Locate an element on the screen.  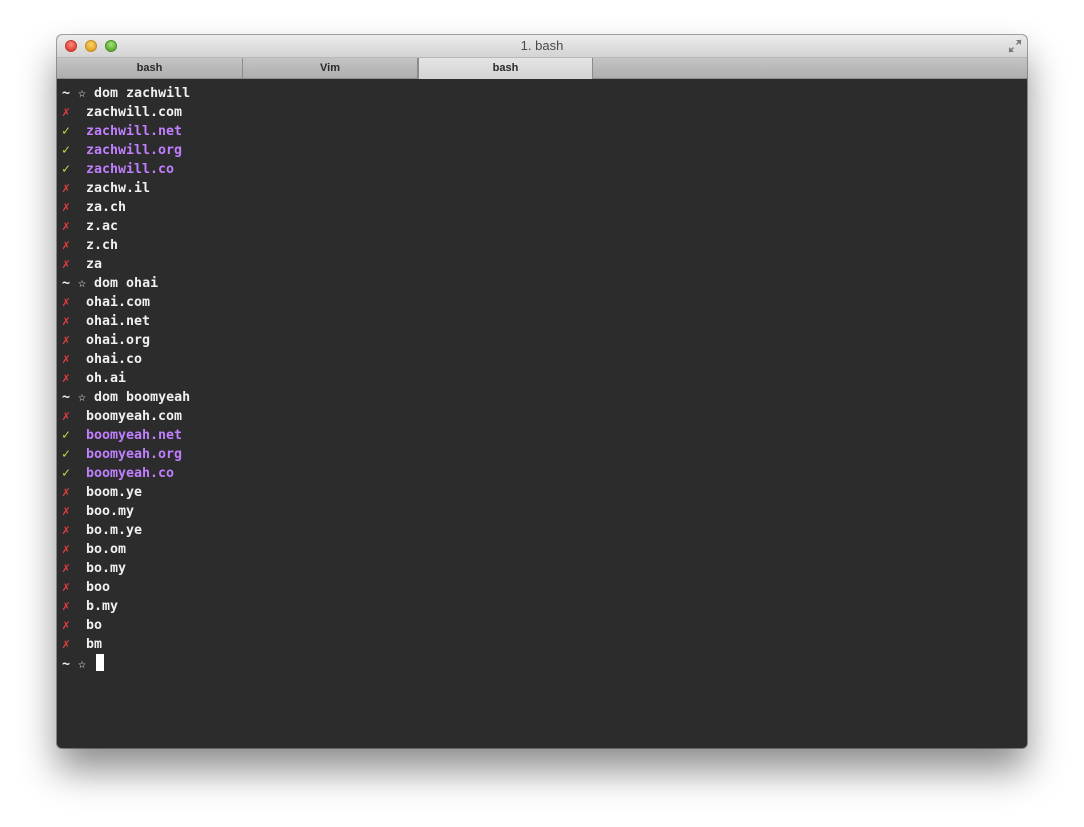
result-line: ✗ za.ch is located at coordinates (544, 207).